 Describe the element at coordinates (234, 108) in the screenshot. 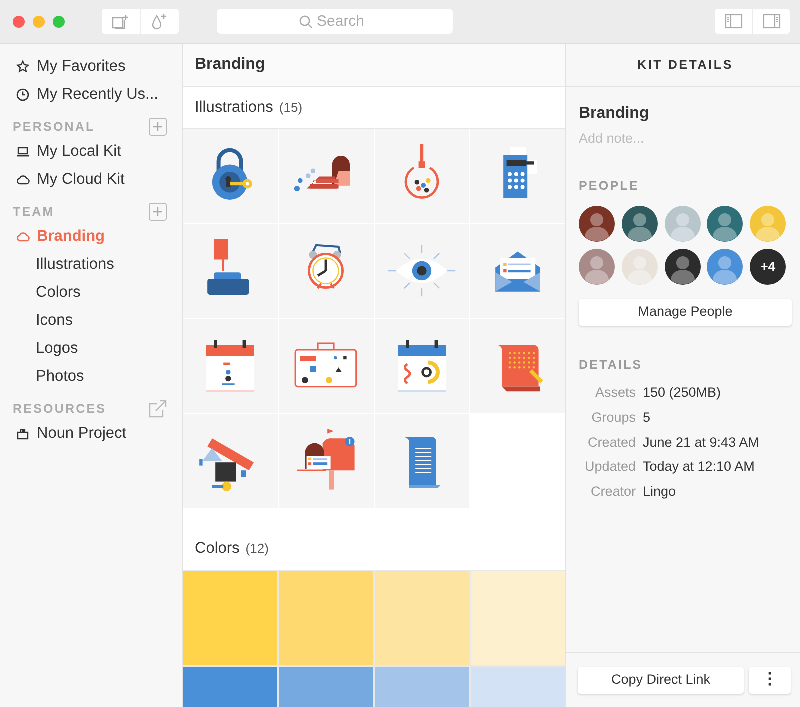

I see `section-title: Illustrations` at that location.